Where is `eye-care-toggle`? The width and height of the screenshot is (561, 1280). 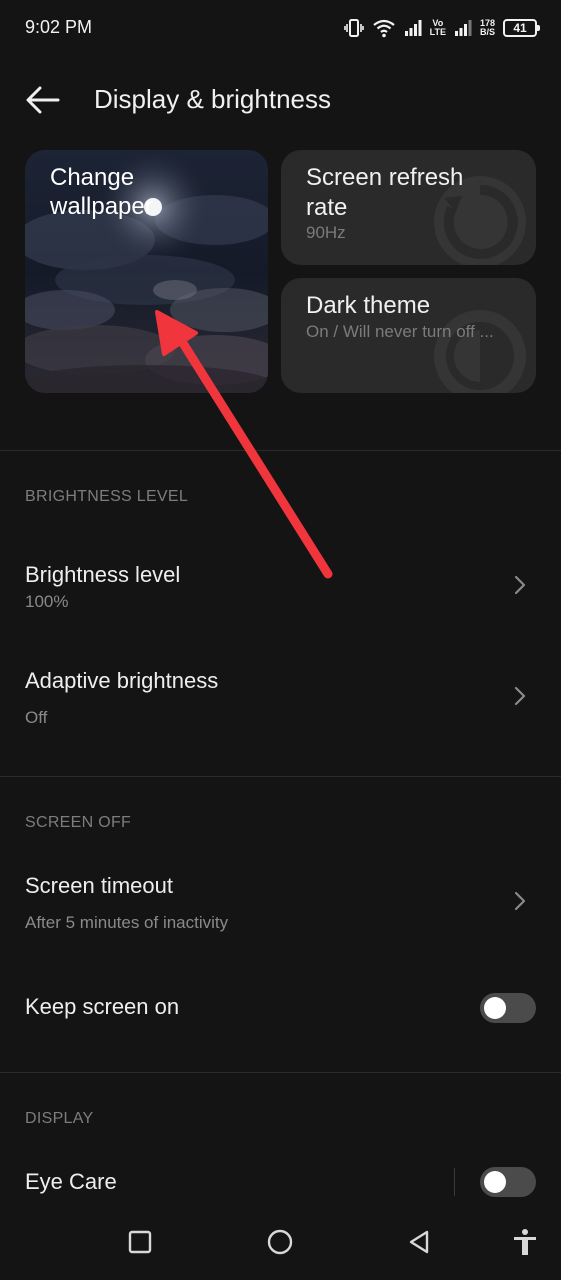
eye-care-toggle is located at coordinates (508, 1182).